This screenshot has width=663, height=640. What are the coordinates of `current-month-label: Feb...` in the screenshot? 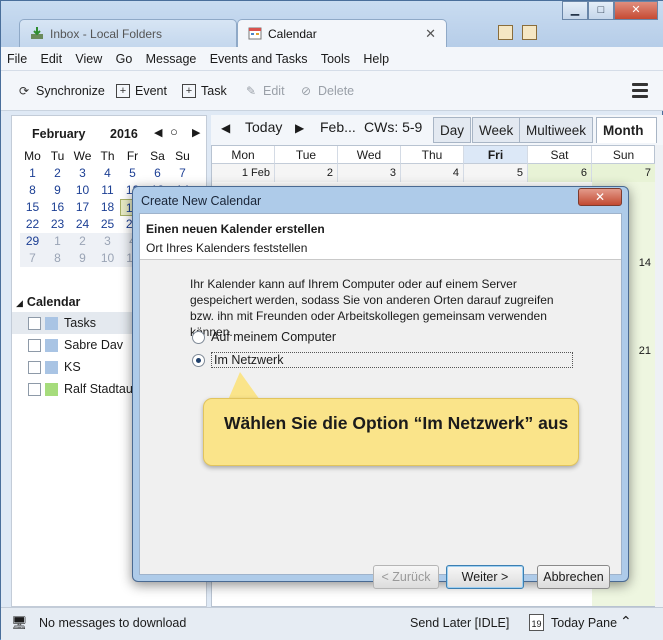 It's located at (338, 127).